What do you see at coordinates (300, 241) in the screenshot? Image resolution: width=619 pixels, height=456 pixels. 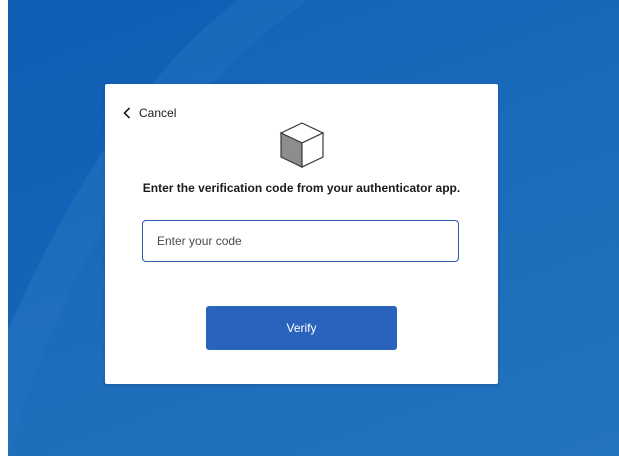 I see `verification-code-input` at bounding box center [300, 241].